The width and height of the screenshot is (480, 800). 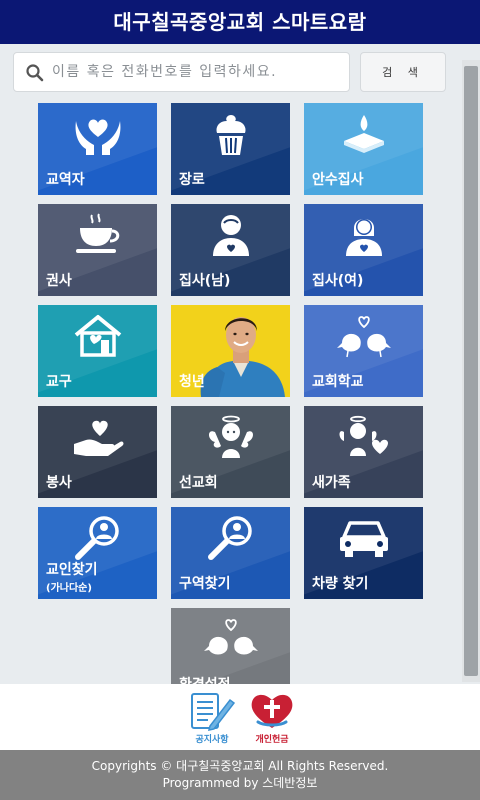 What do you see at coordinates (338, 281) in the screenshot?
I see `tile-label: 집사(여)` at bounding box center [338, 281].